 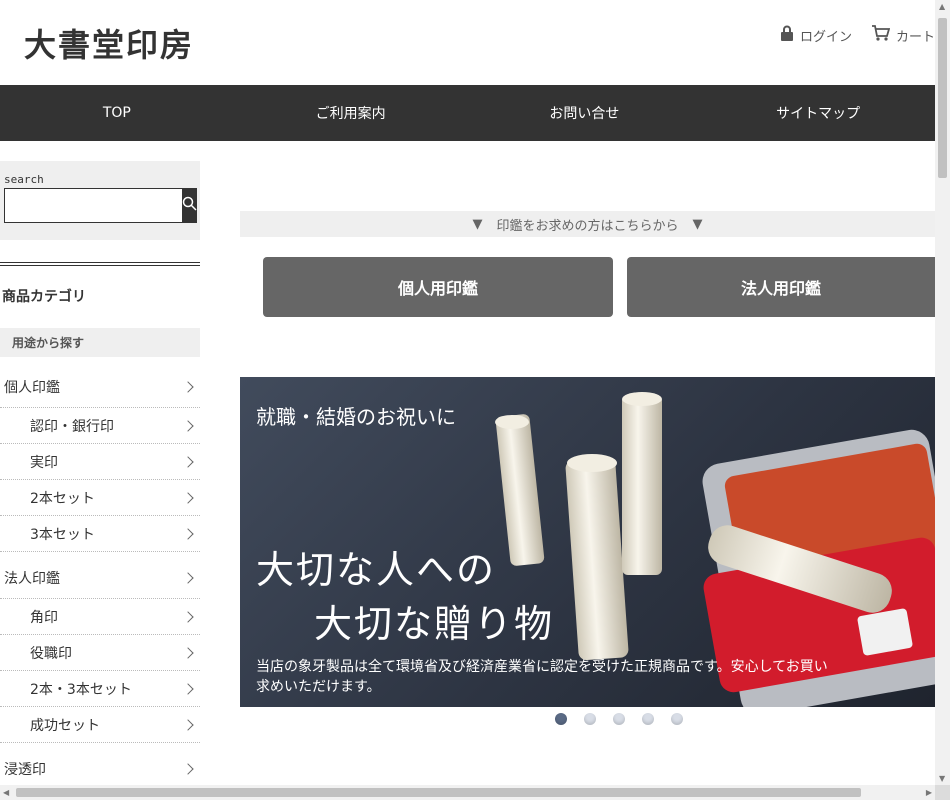 I want to click on category-item-label: 角印, so click(x=44, y=617).